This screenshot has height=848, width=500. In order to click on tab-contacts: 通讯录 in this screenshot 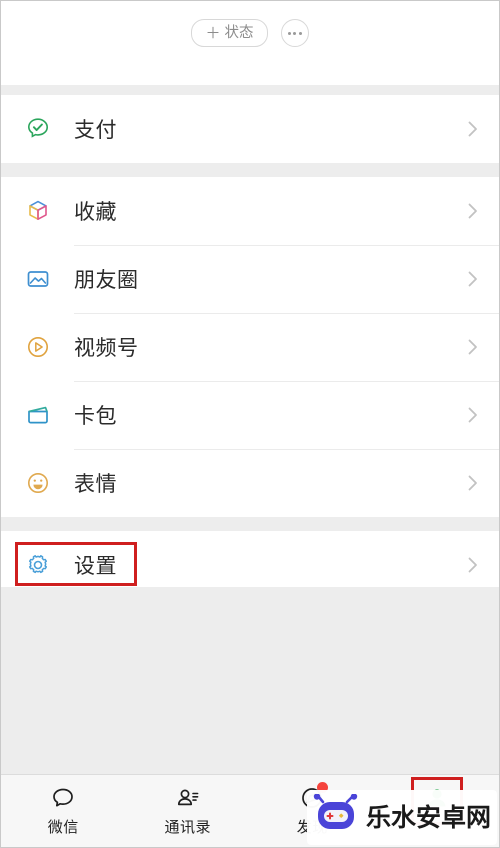, I will do `click(188, 806)`.